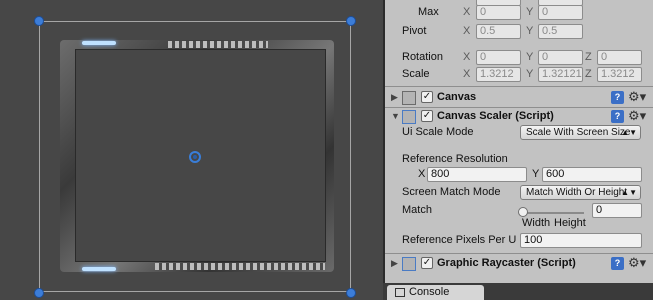  Describe the element at coordinates (467, 31) in the screenshot. I see `pivot-x-axis: X` at that location.